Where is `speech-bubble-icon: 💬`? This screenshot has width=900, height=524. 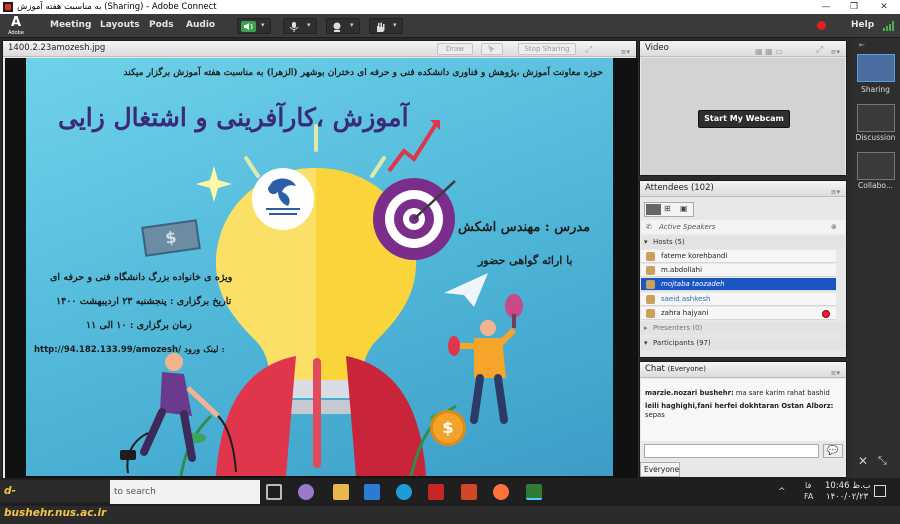
speech-bubble-icon: 💬 is located at coordinates (833, 451).